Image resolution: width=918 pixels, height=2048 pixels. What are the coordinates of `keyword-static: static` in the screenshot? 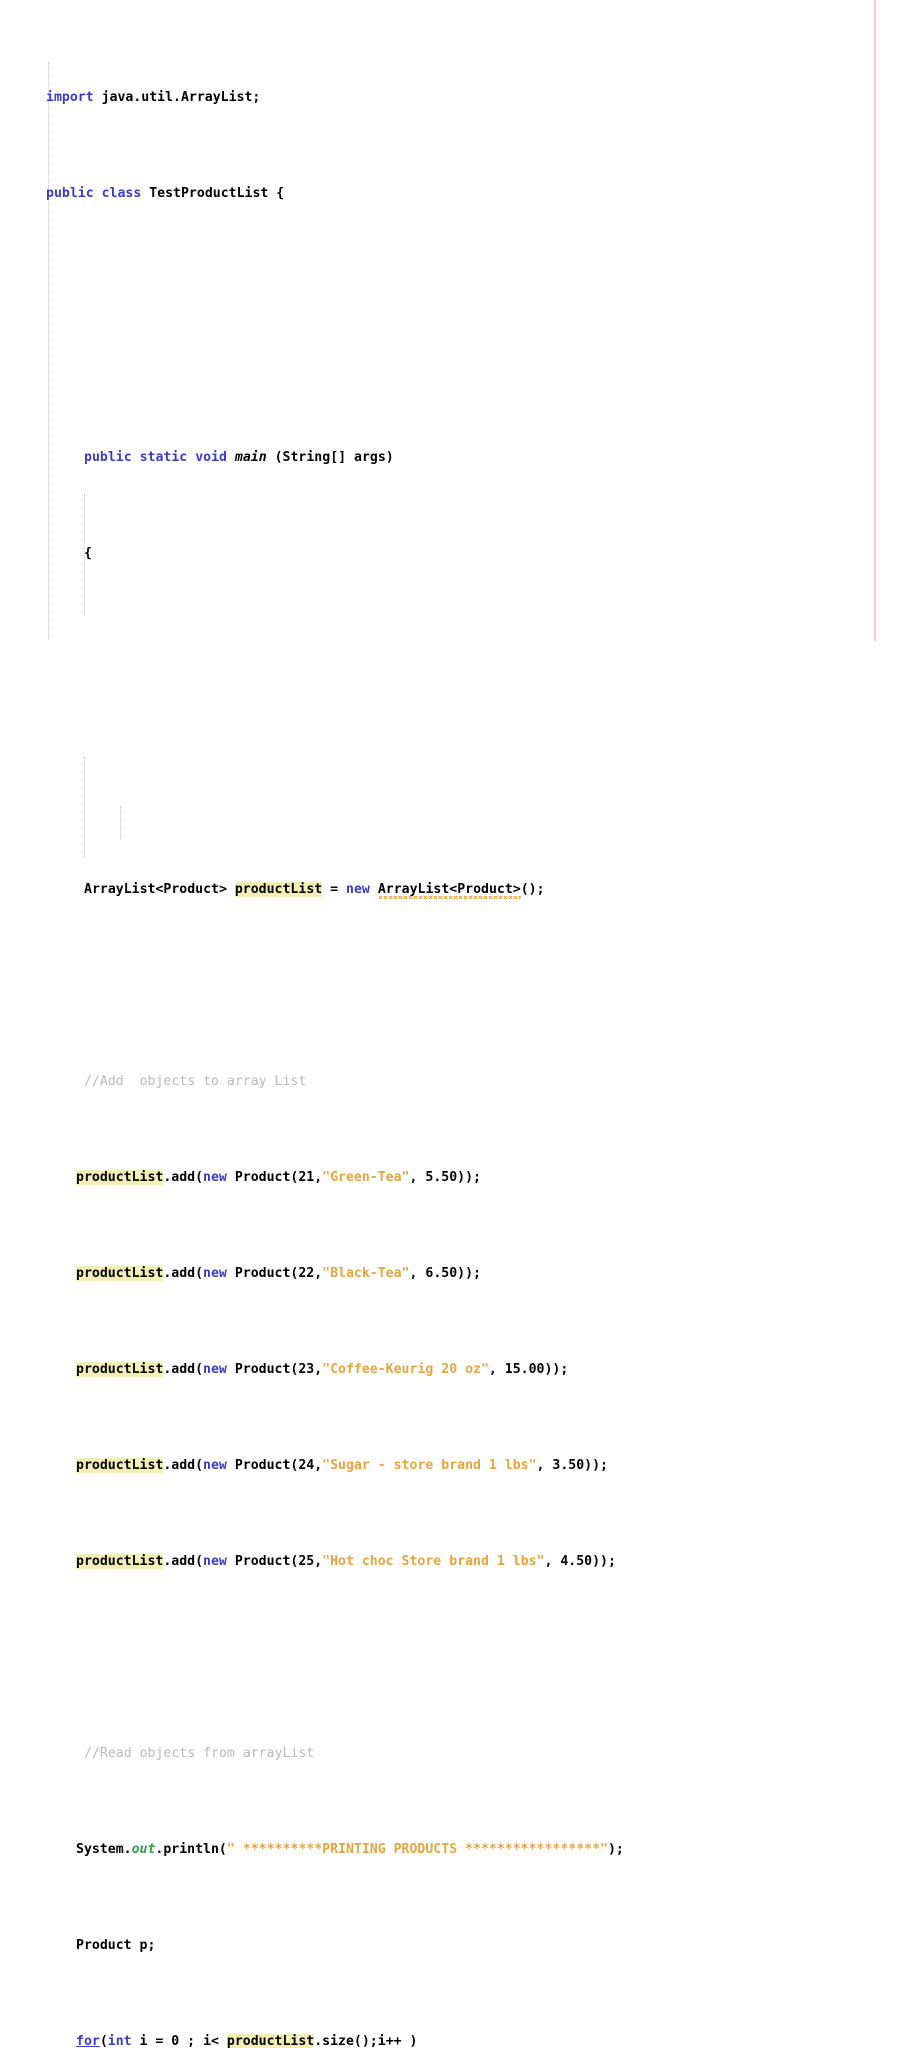 It's located at (163, 457).